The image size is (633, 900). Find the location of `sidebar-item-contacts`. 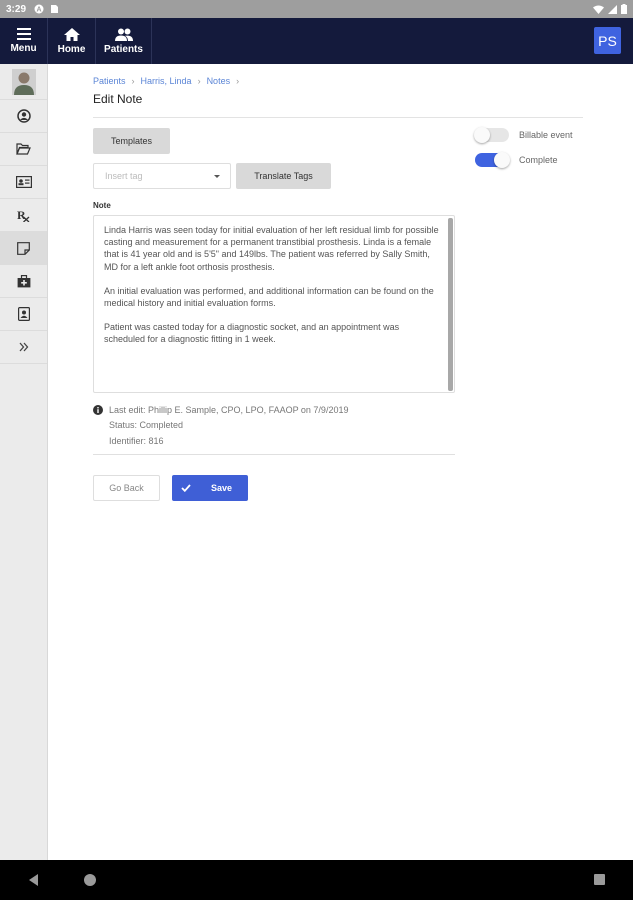

sidebar-item-contacts is located at coordinates (23, 314).